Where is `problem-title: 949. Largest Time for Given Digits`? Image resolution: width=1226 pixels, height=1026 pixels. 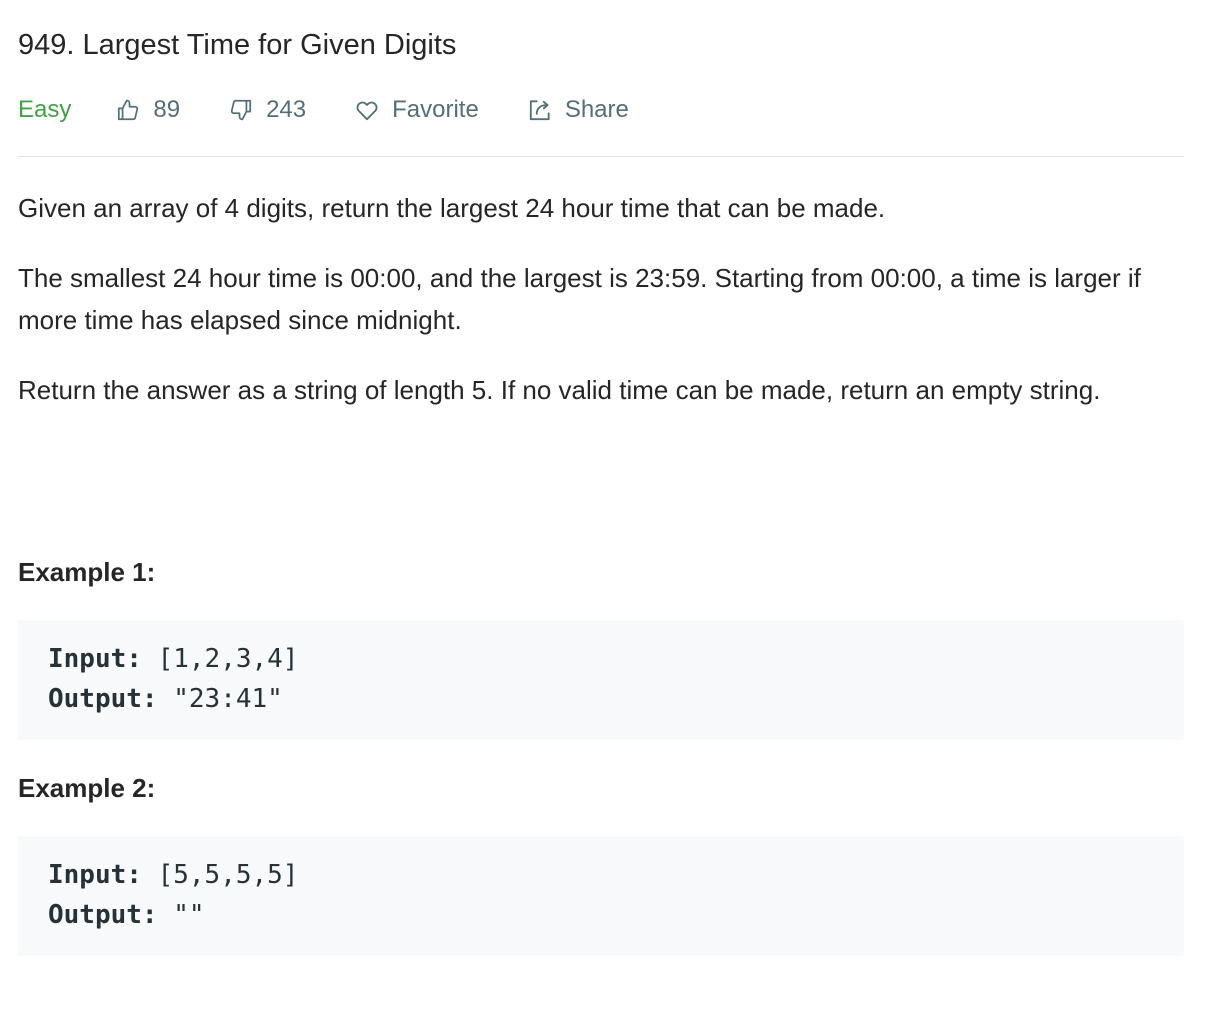
problem-title: 949. Largest Time for Given Digits is located at coordinates (237, 45).